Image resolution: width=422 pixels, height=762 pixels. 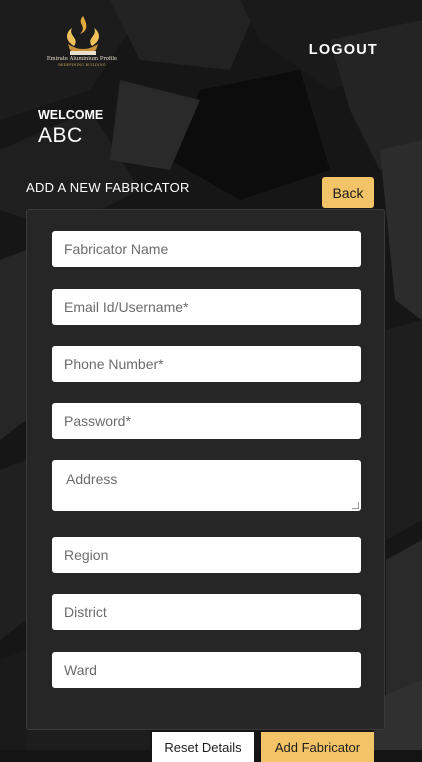 I want to click on region-input: Region, so click(x=206, y=555).